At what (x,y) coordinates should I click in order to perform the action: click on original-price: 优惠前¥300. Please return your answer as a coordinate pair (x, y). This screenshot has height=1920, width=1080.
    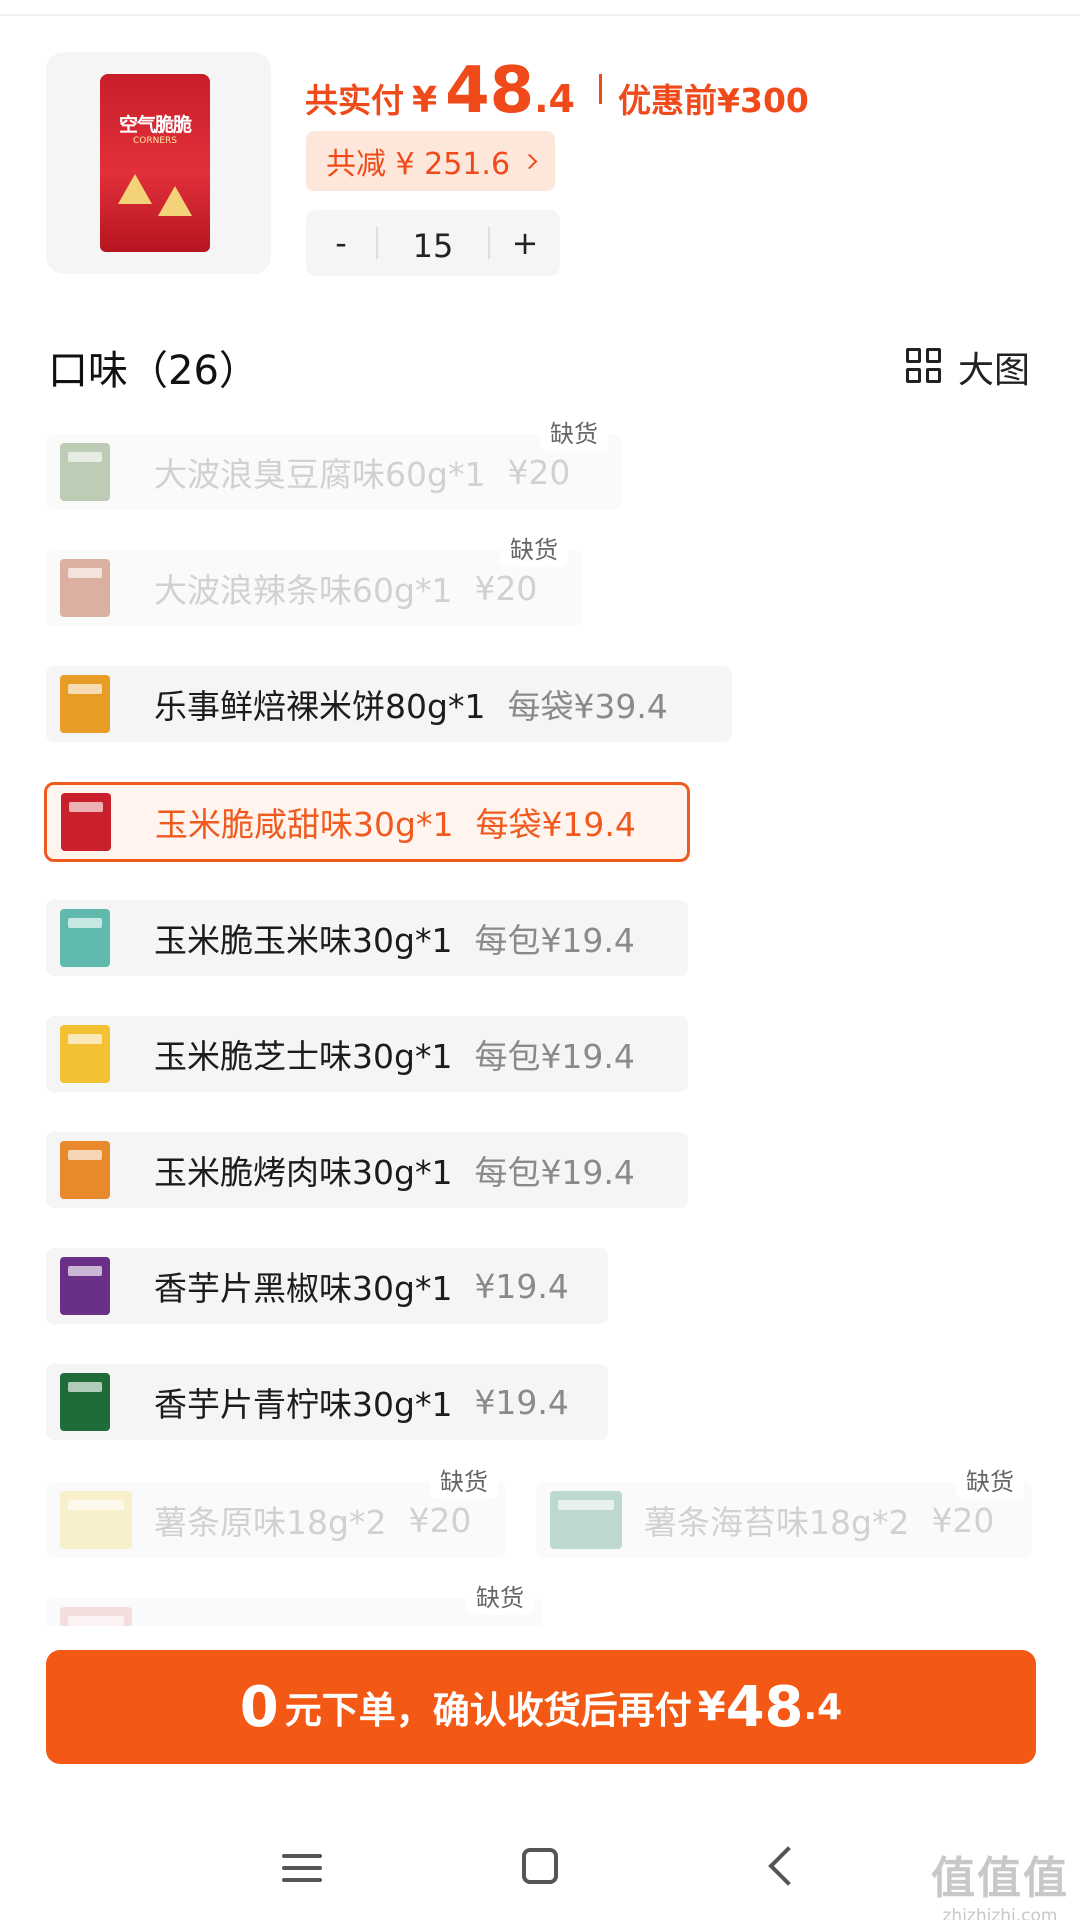
    Looking at the image, I should click on (713, 100).